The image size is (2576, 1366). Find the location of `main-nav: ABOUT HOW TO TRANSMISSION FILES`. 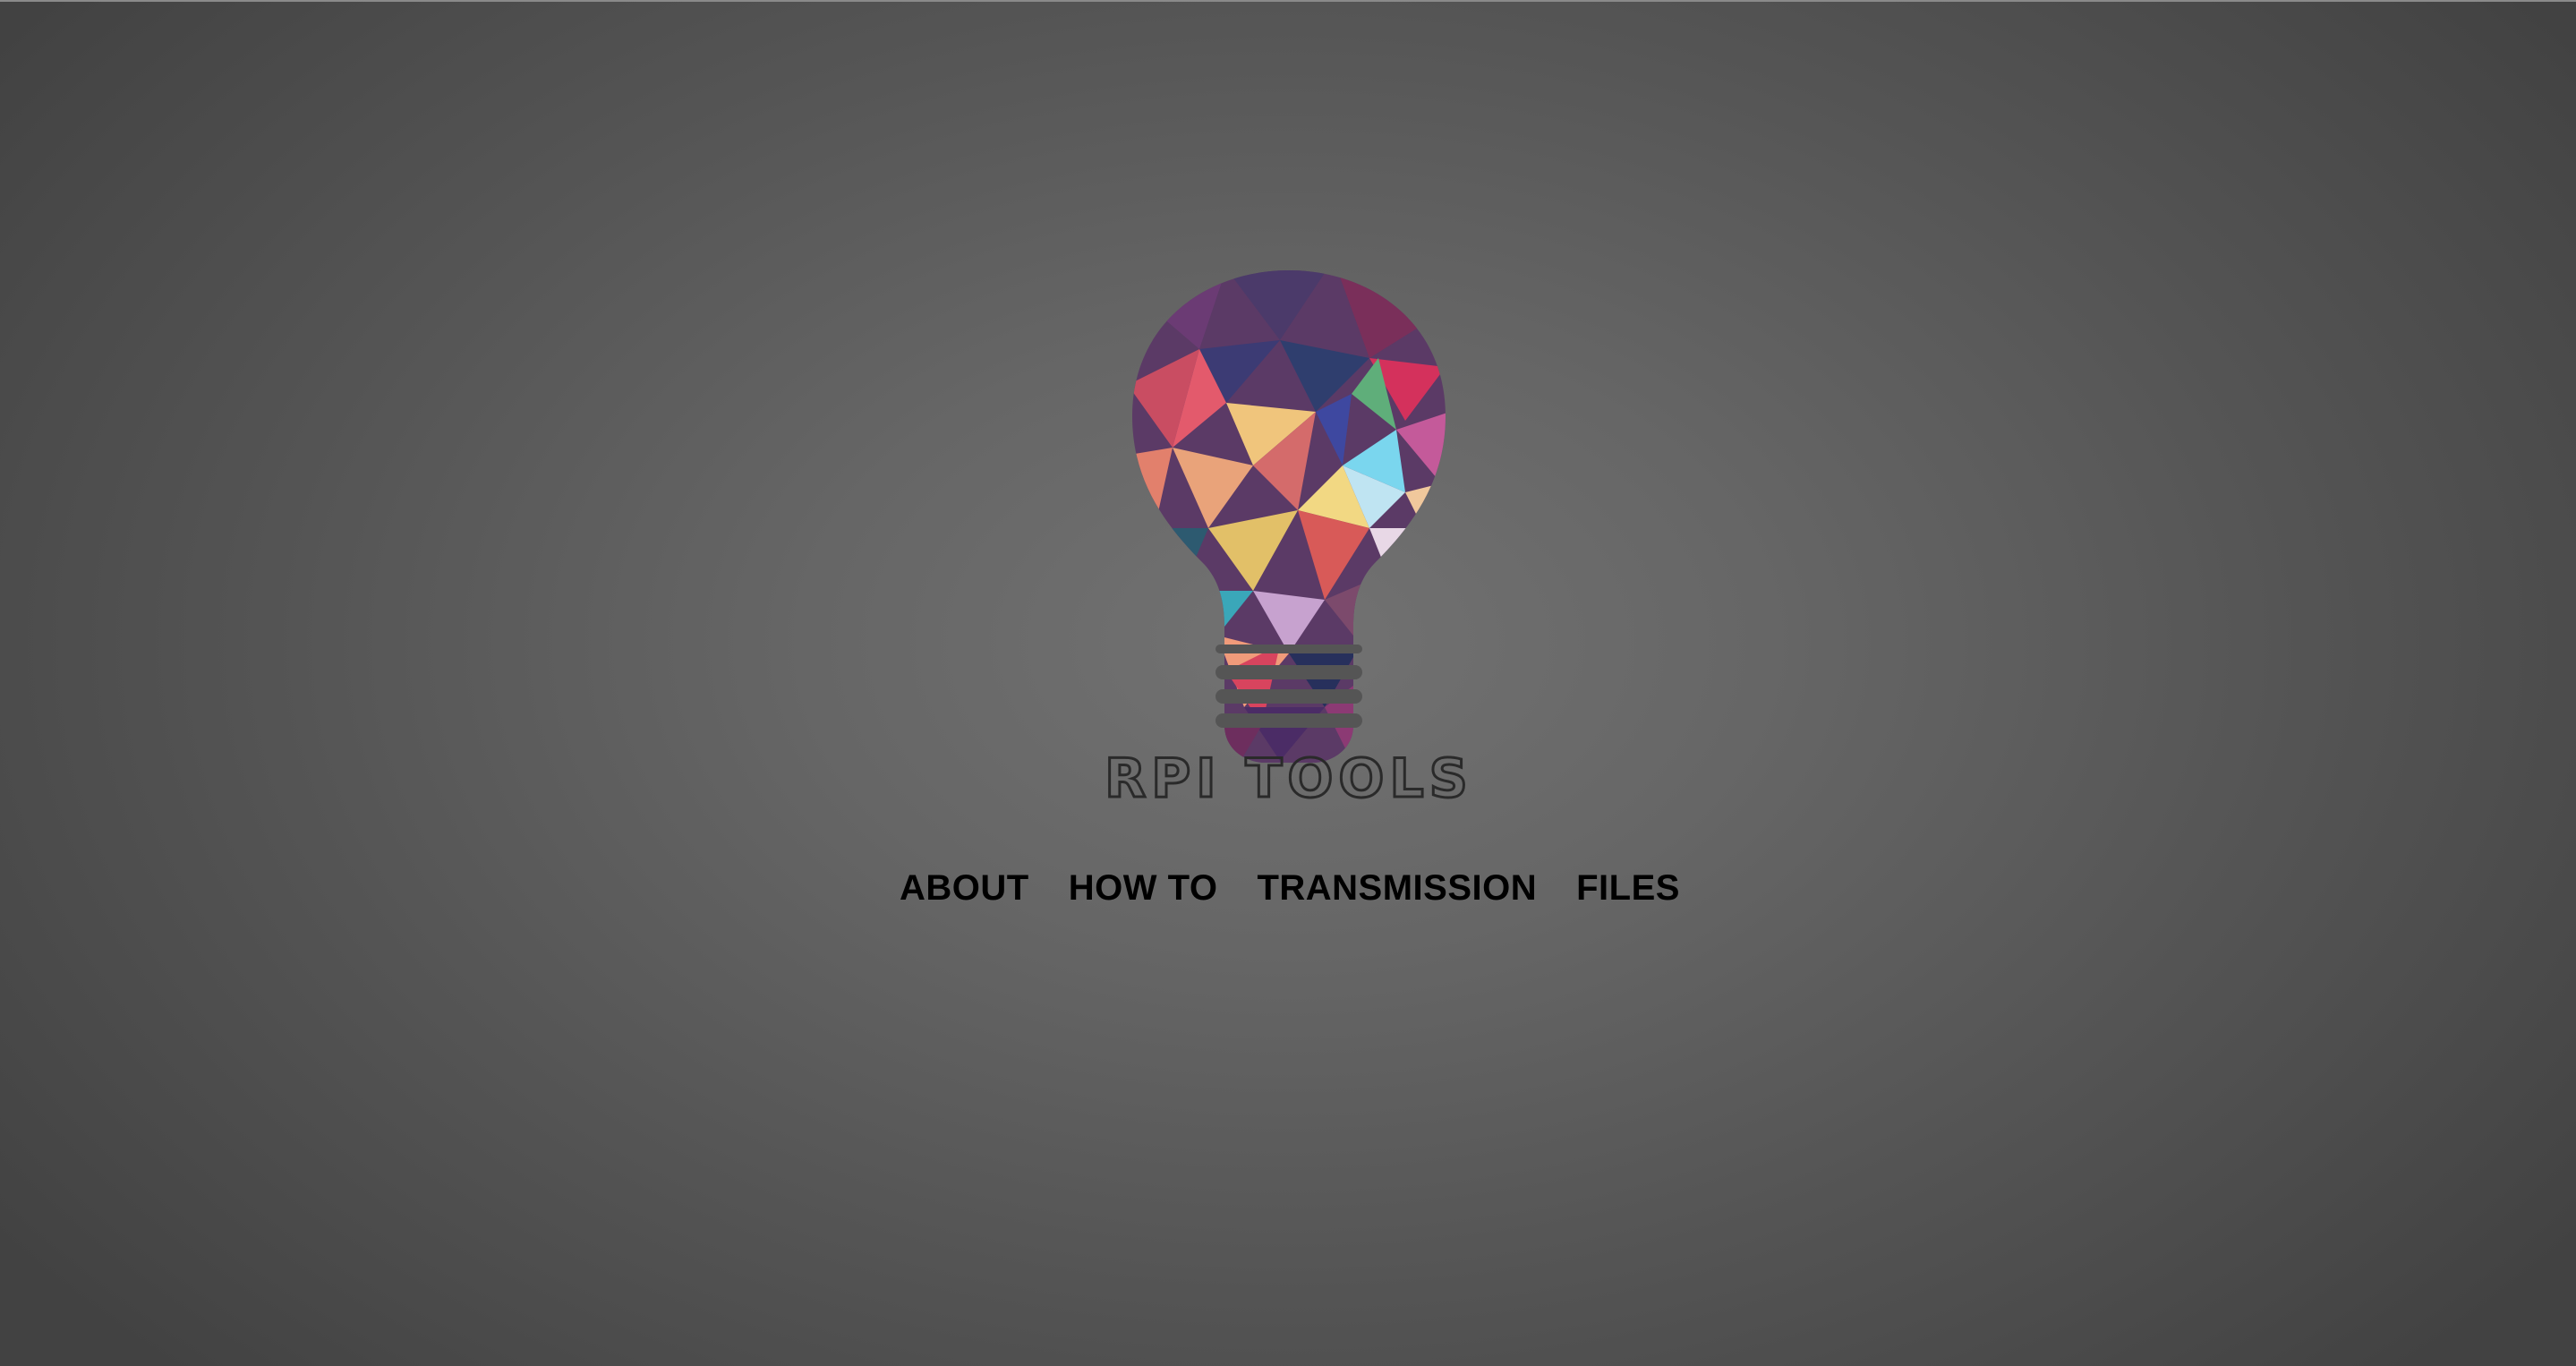

main-nav: ABOUT HOW TO TRANSMISSION FILES is located at coordinates (1288, 888).